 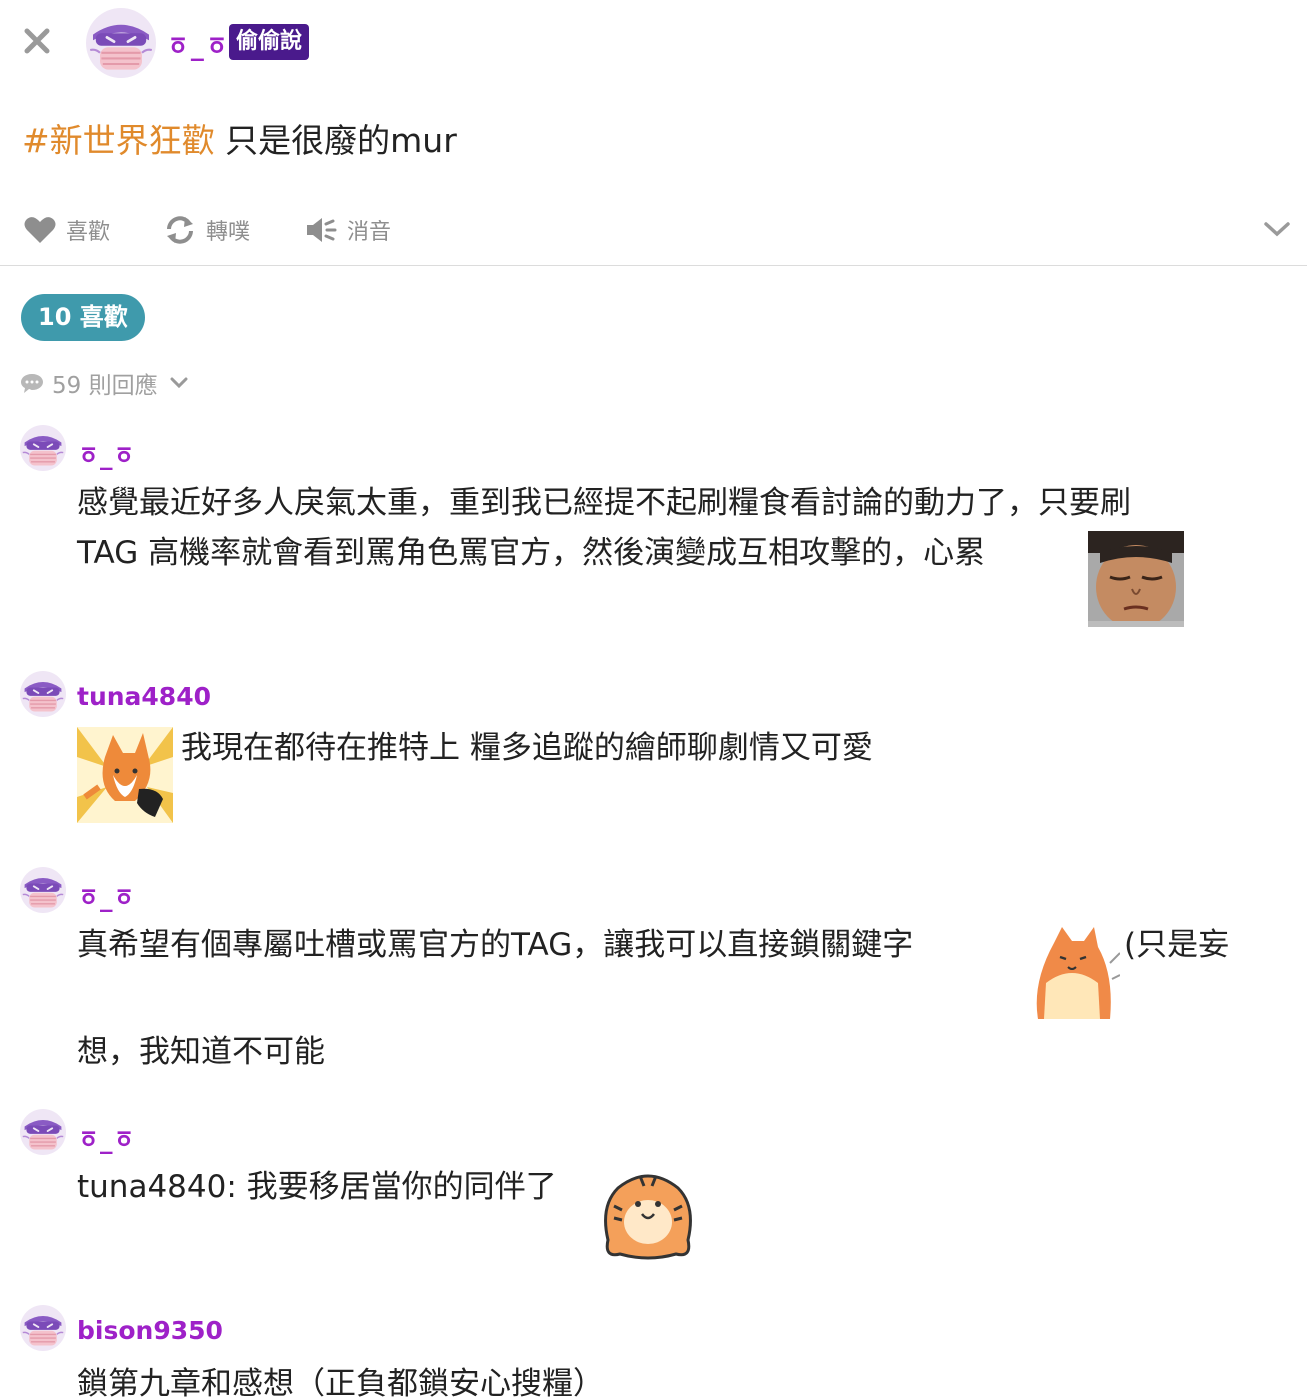 I want to click on divider, so click(x=653, y=265).